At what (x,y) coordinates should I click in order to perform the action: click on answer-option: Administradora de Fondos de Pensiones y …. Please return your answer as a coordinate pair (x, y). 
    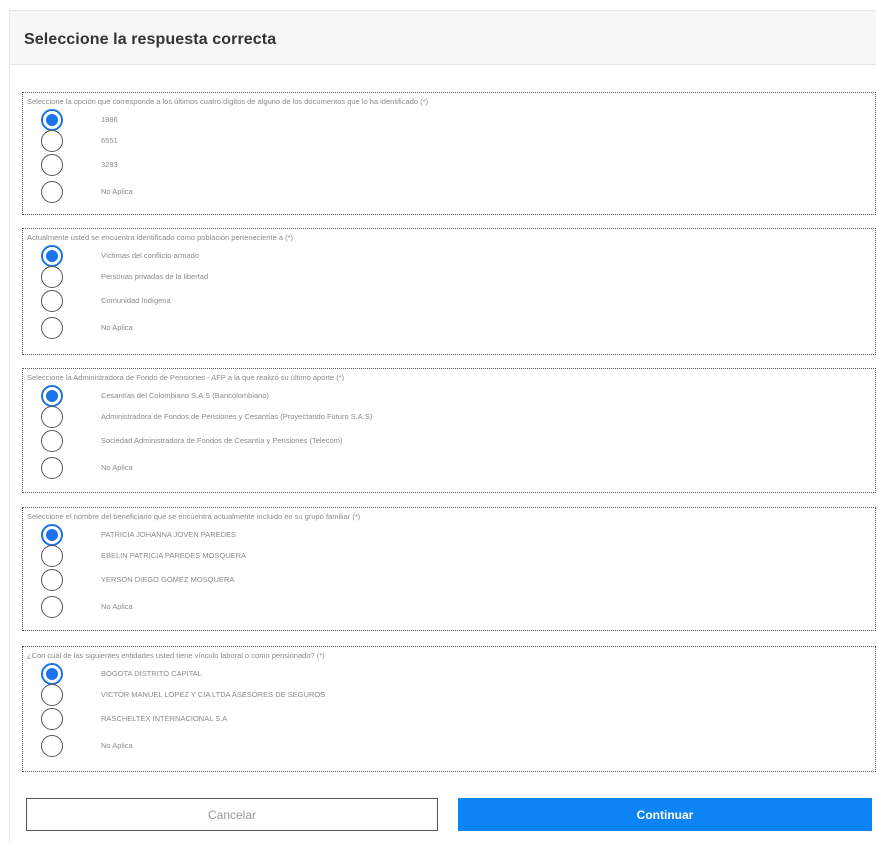
    Looking at the image, I should click on (449, 418).